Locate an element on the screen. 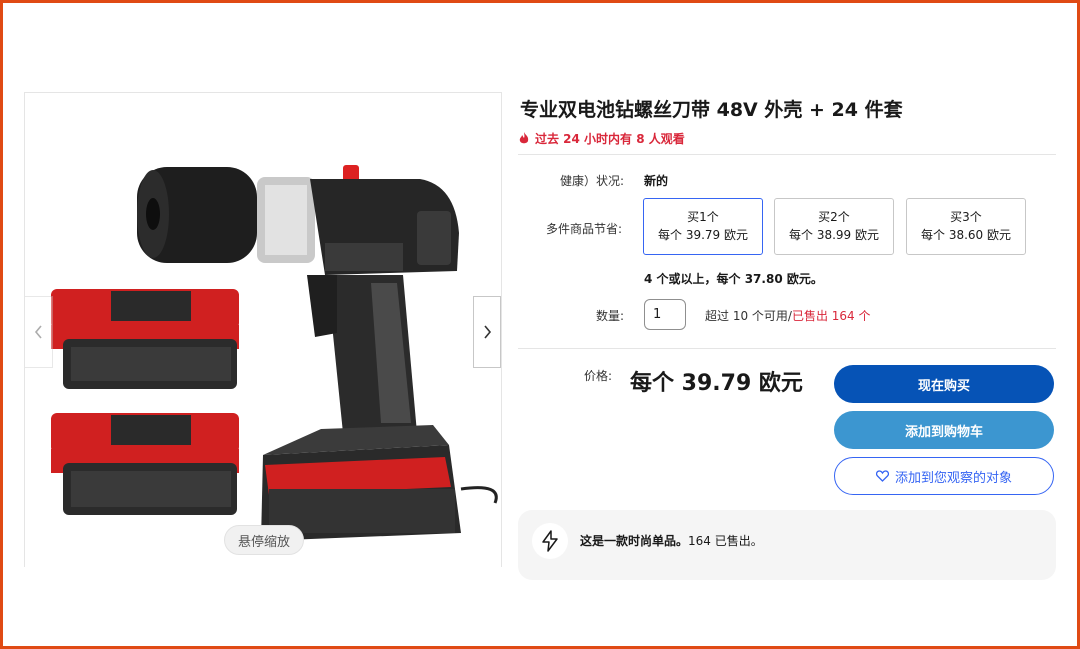 The image size is (1080, 649). add-to-cart-button: 添加到购物车 is located at coordinates (944, 430).